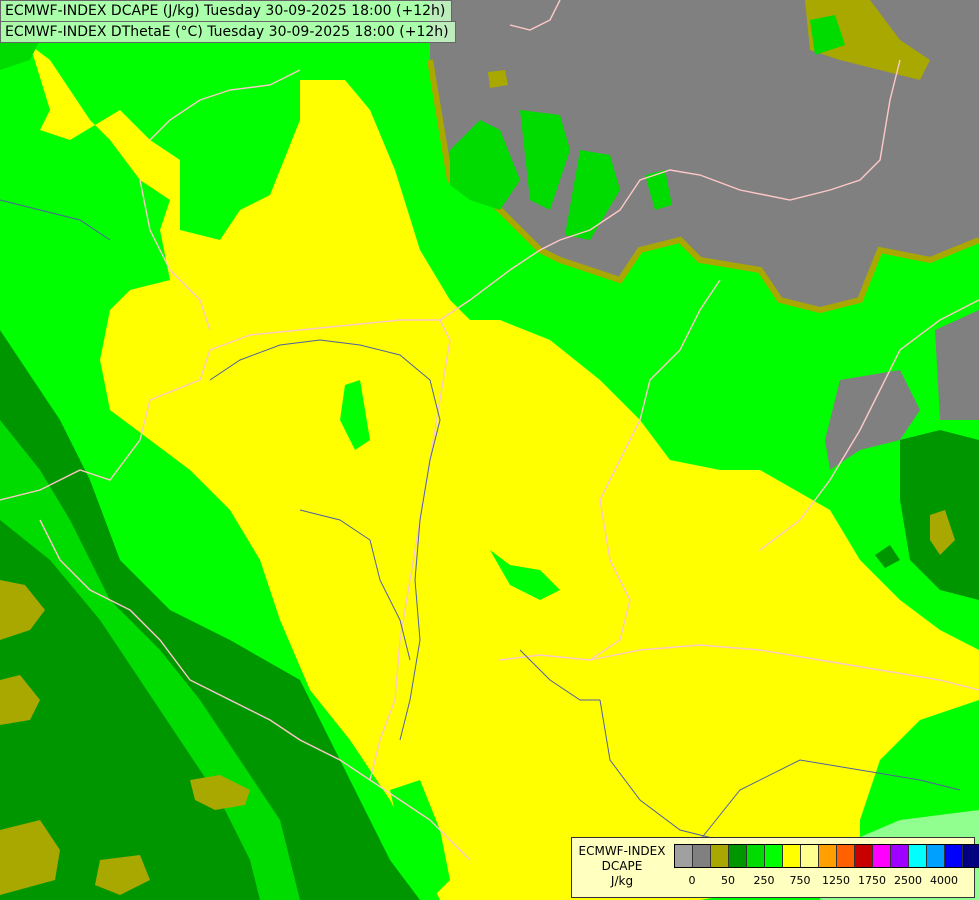 Image resolution: width=979 pixels, height=900 pixels. What do you see at coordinates (764, 880) in the screenshot?
I see `legend-tick-label: 250` at bounding box center [764, 880].